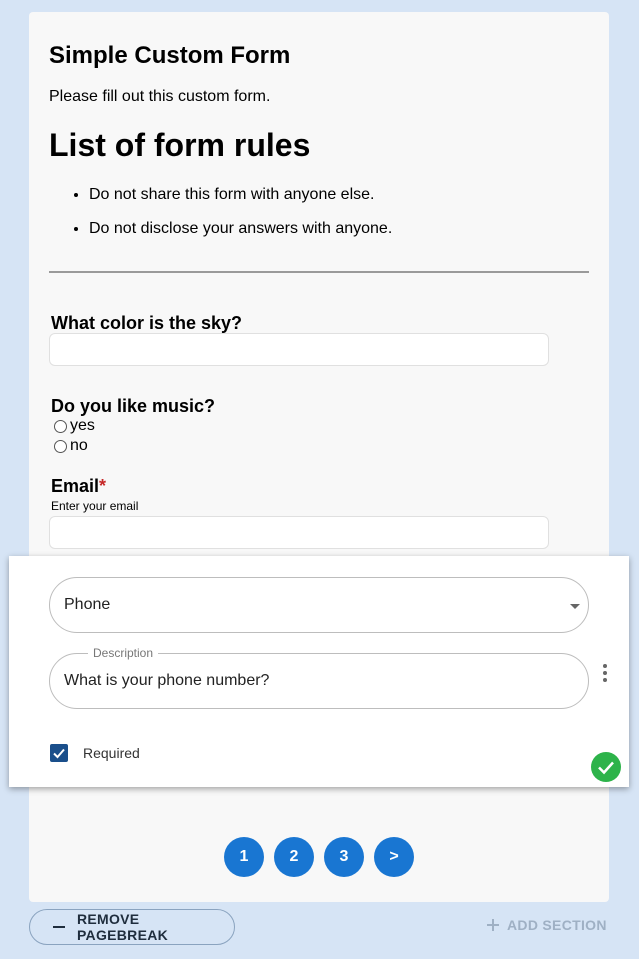  I want to click on description-legend: Description, so click(123, 653).